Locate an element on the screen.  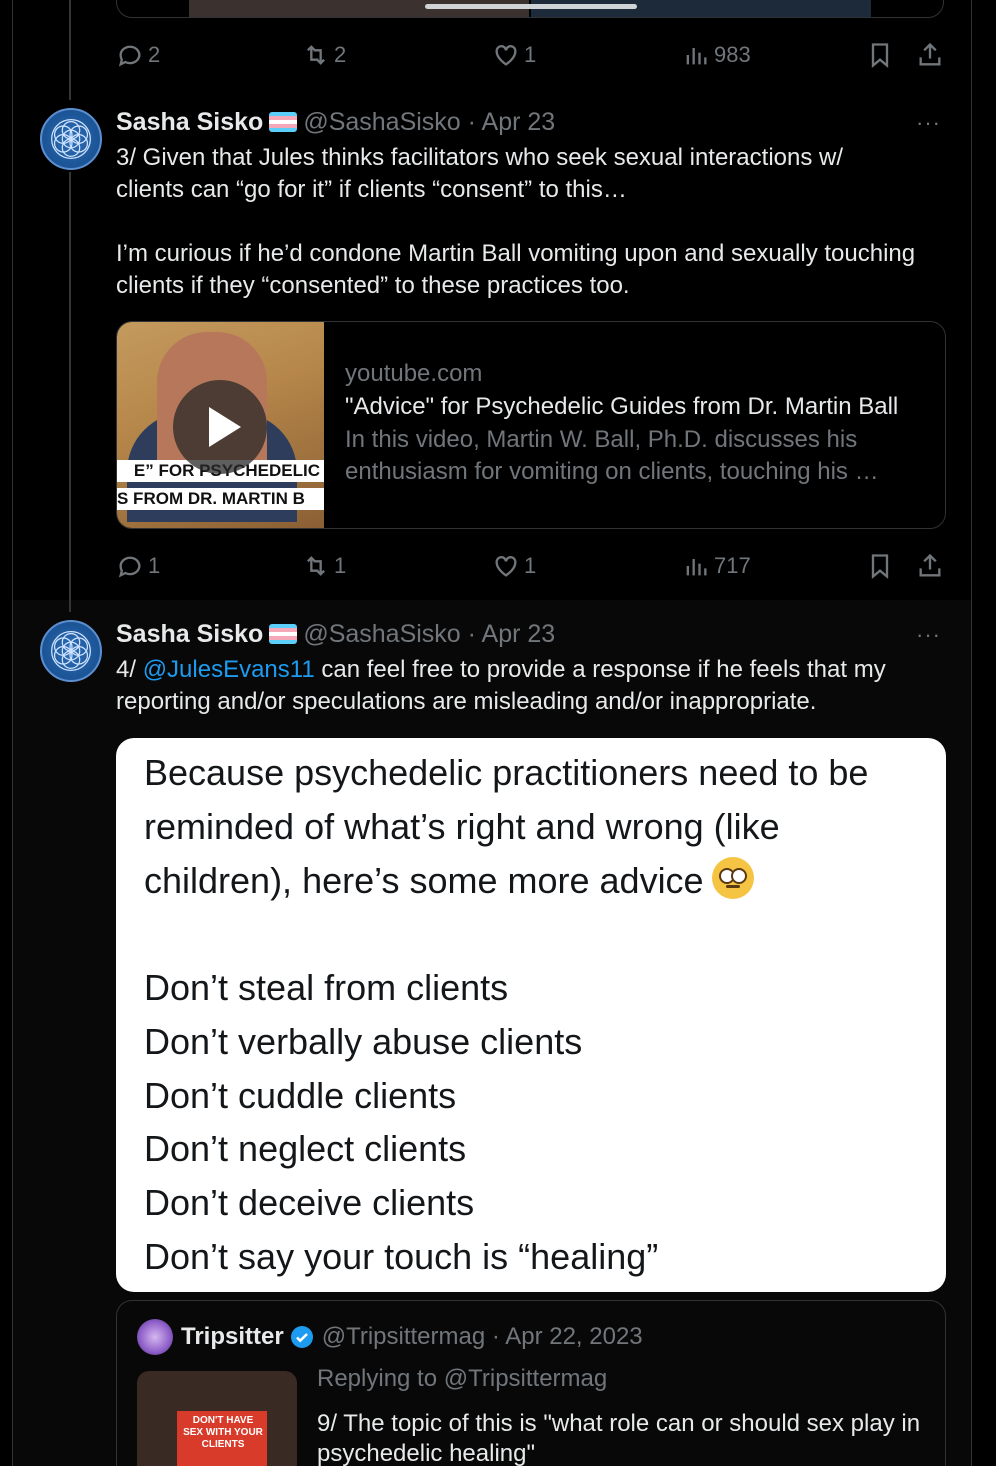
advice-item: Don’t neglect clients is located at coordinates (305, 1148).